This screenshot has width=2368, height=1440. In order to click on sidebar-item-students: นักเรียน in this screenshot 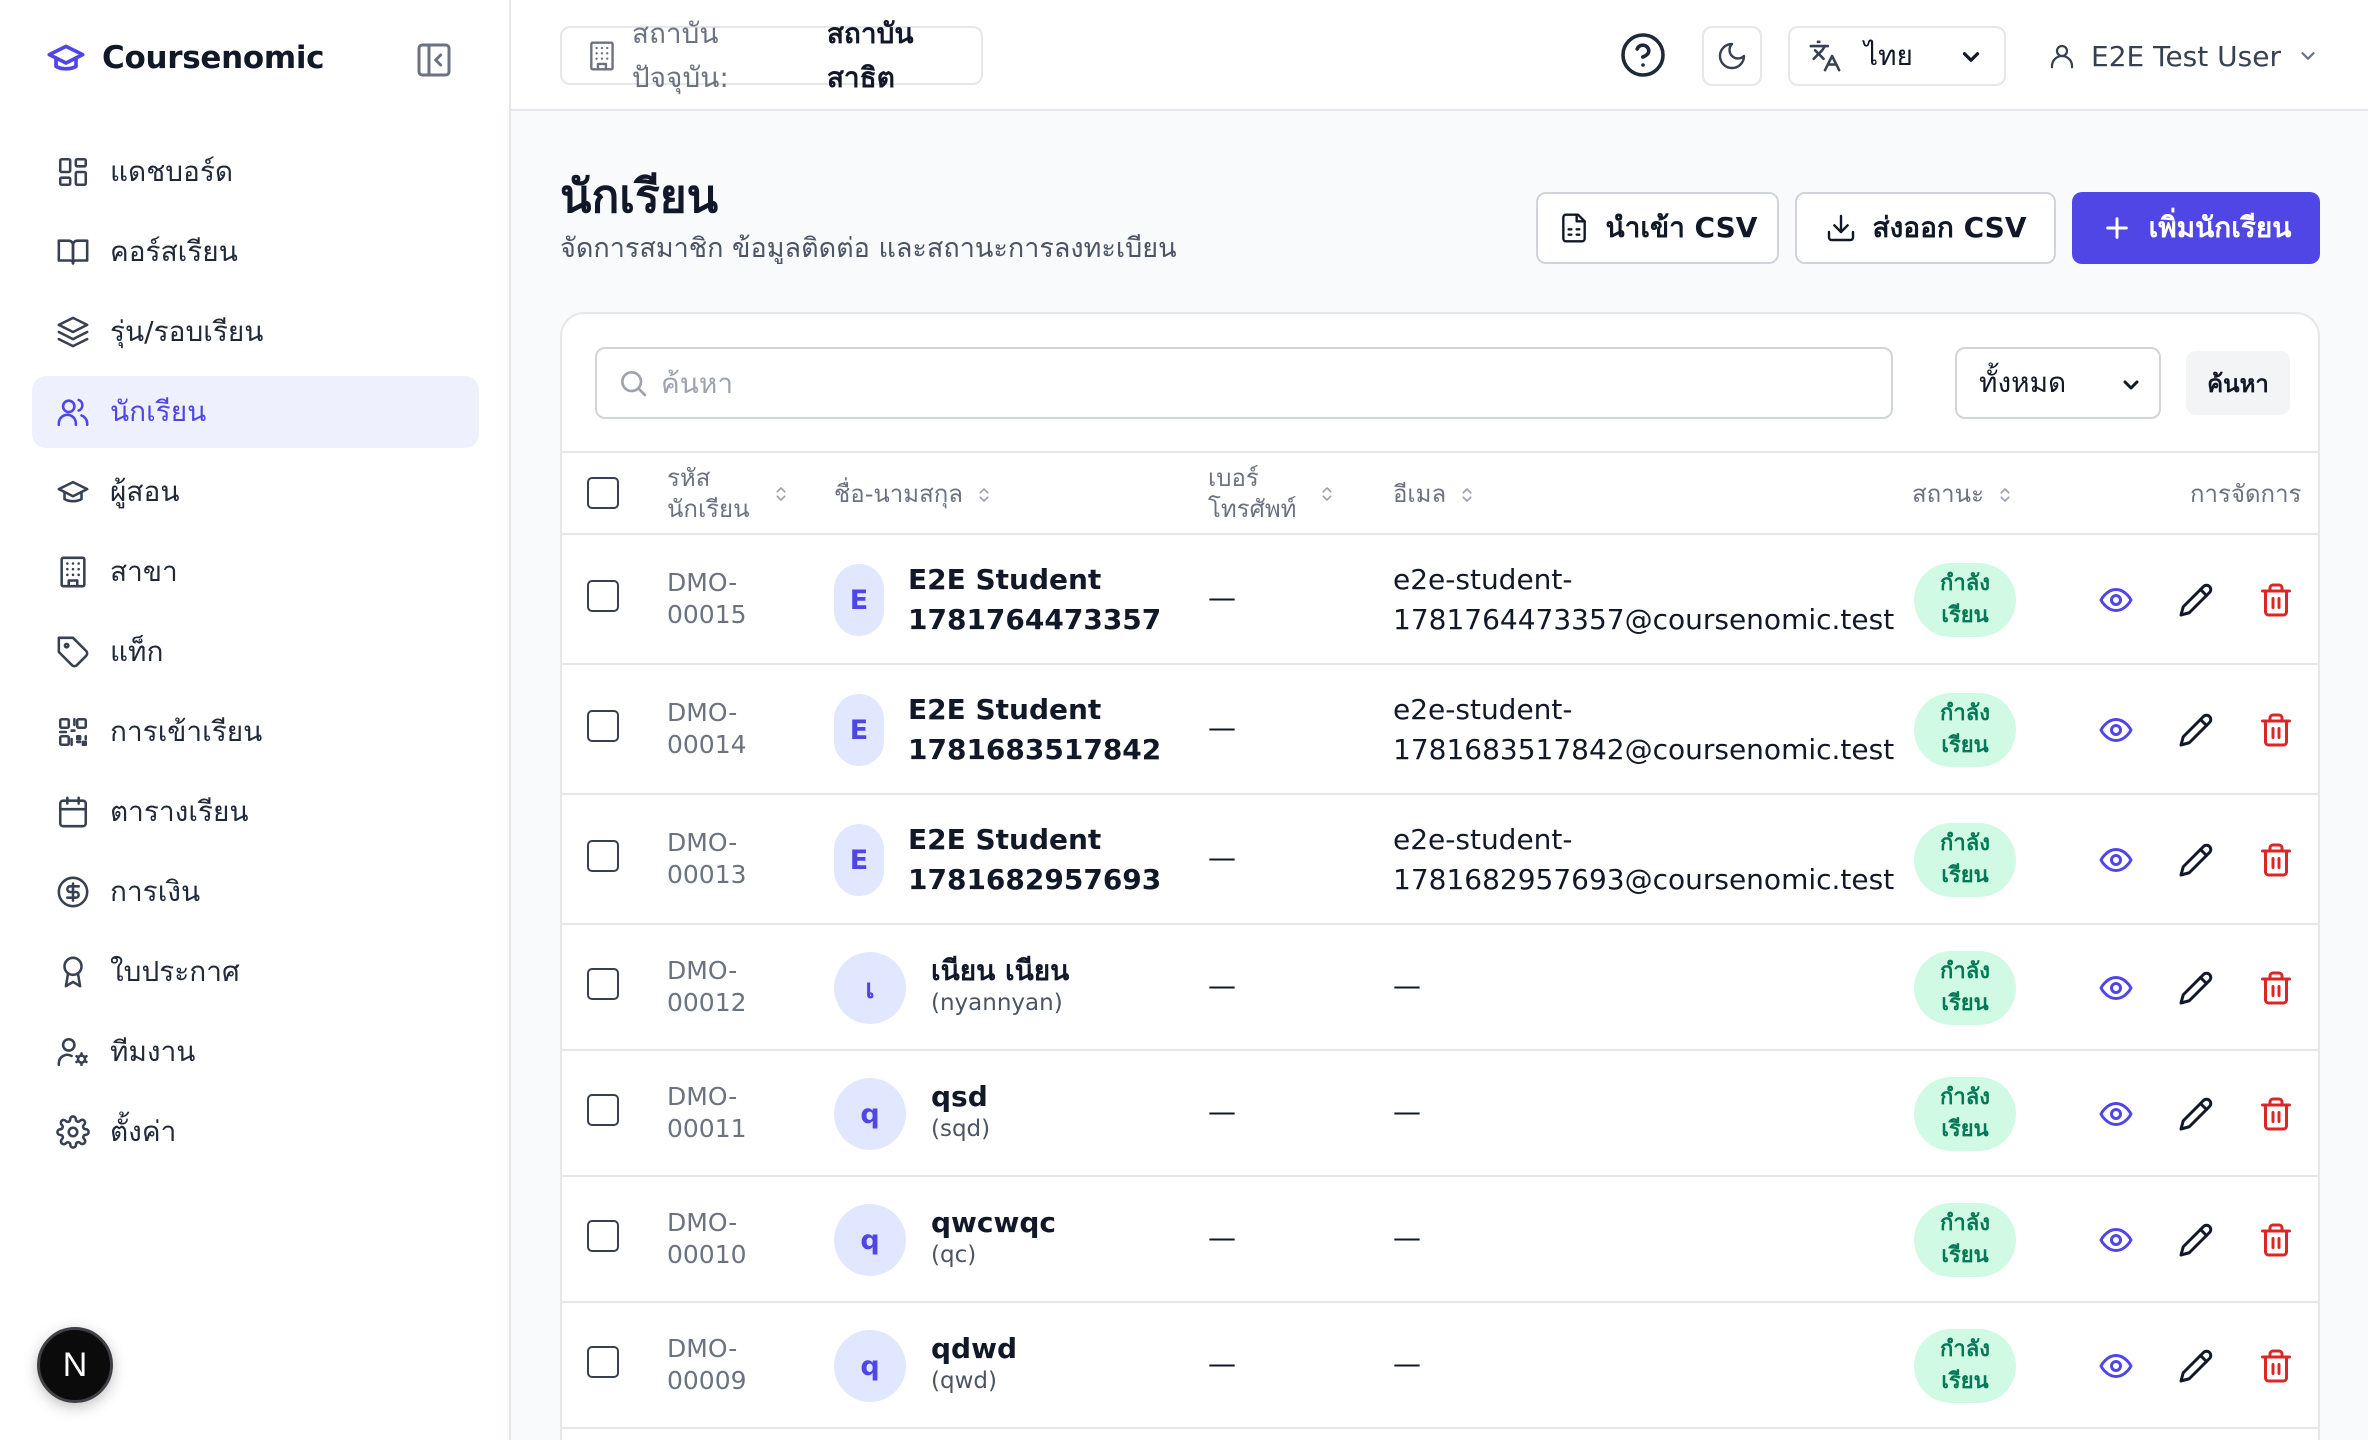, I will do `click(255, 412)`.